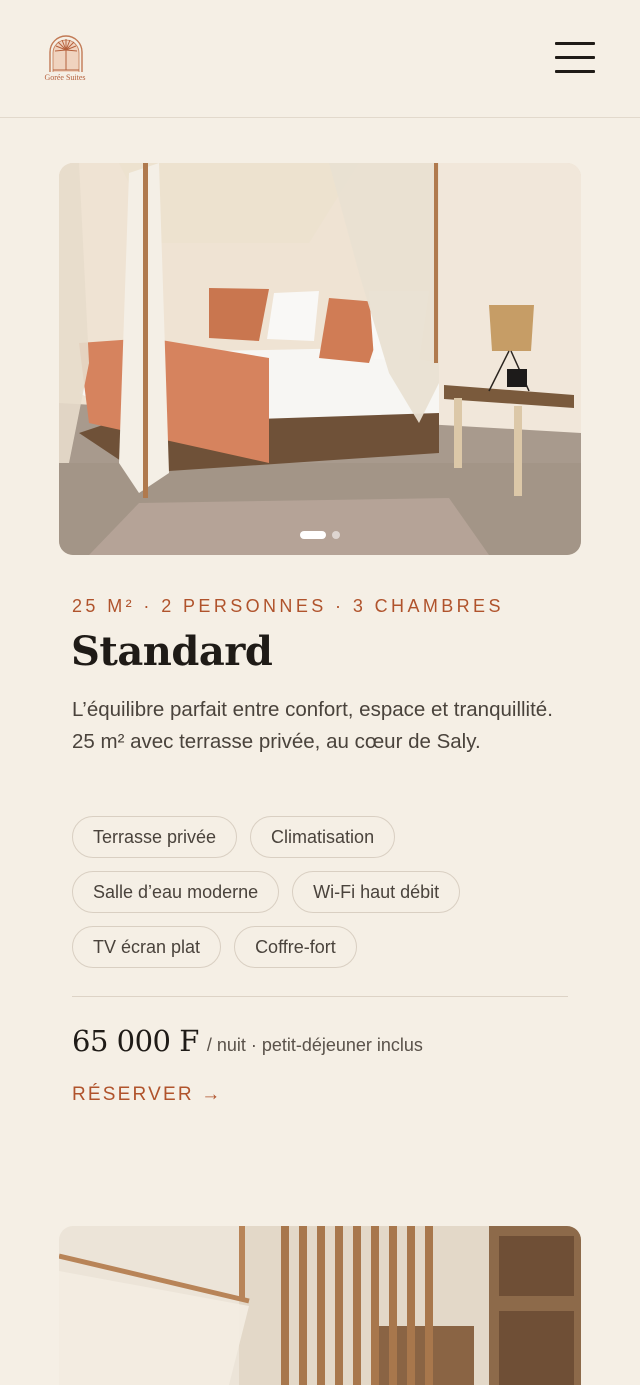 This screenshot has height=1385, width=640. I want to click on carousel-dots, so click(320, 535).